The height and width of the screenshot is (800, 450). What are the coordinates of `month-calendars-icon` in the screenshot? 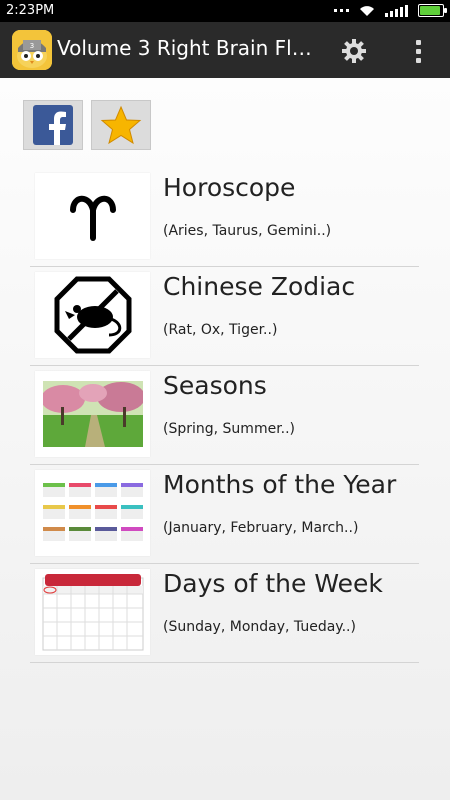 It's located at (92, 512).